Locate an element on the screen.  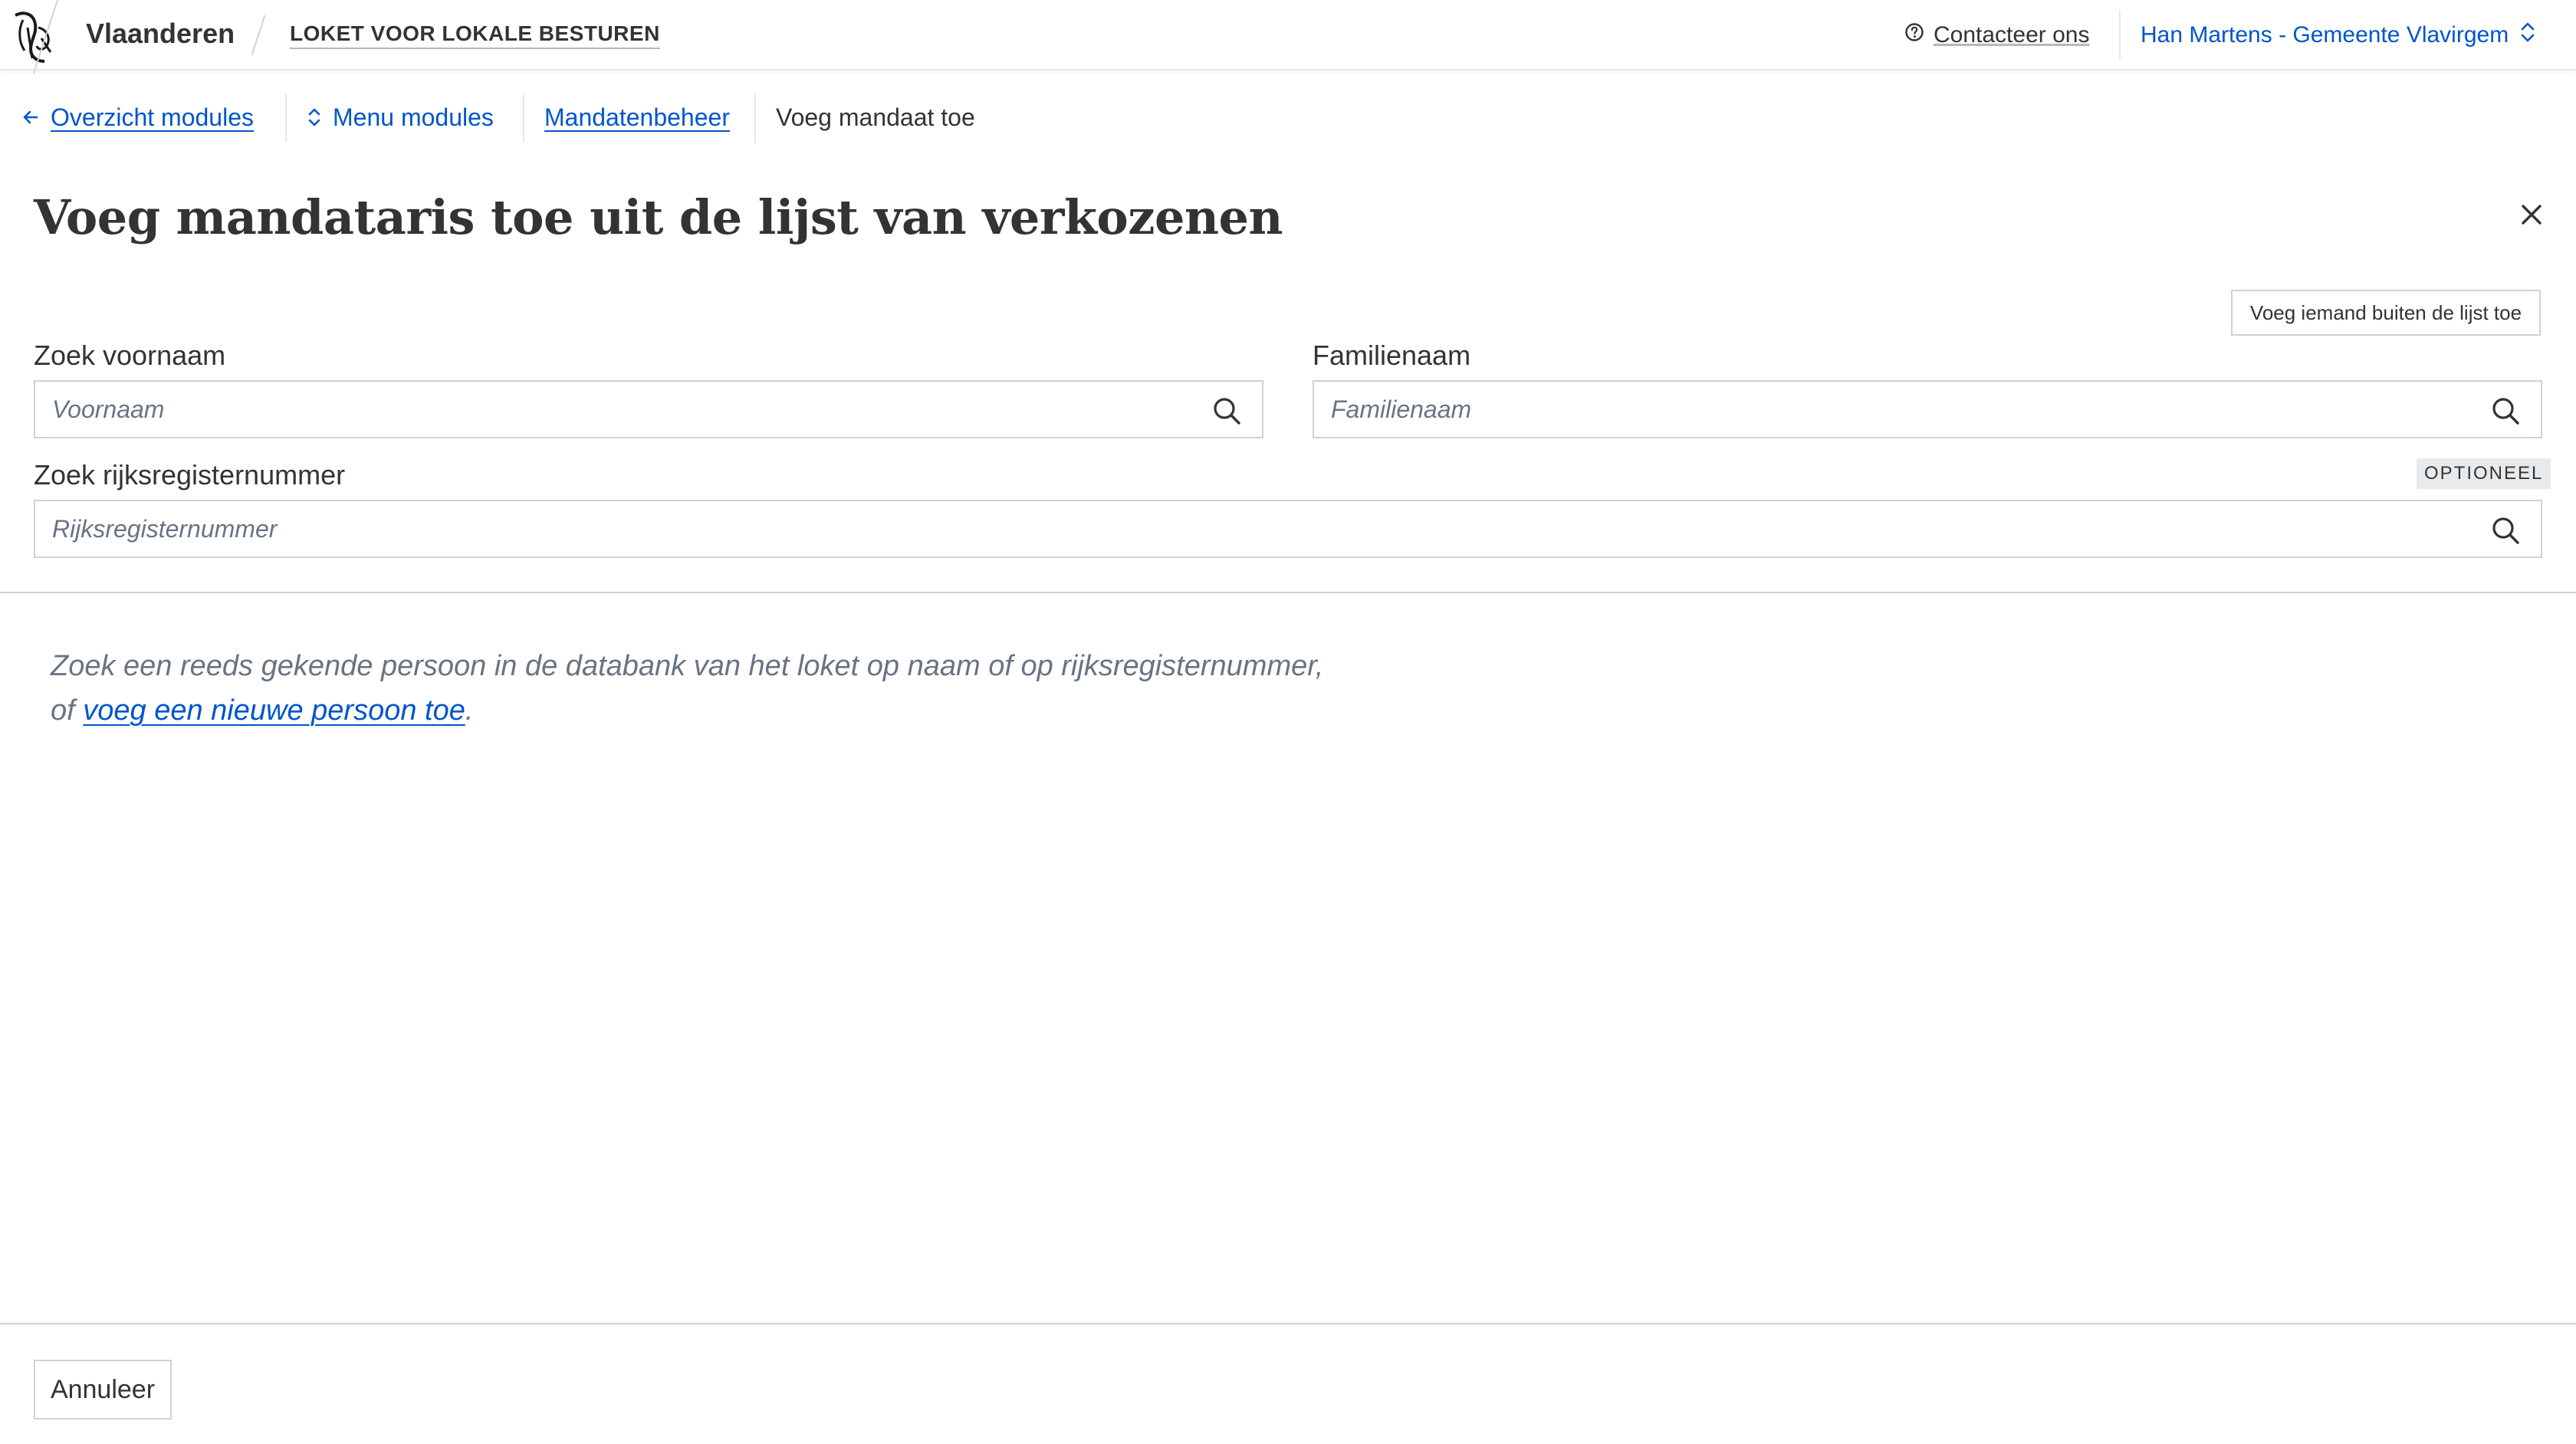
close-icon is located at coordinates (2531, 215).